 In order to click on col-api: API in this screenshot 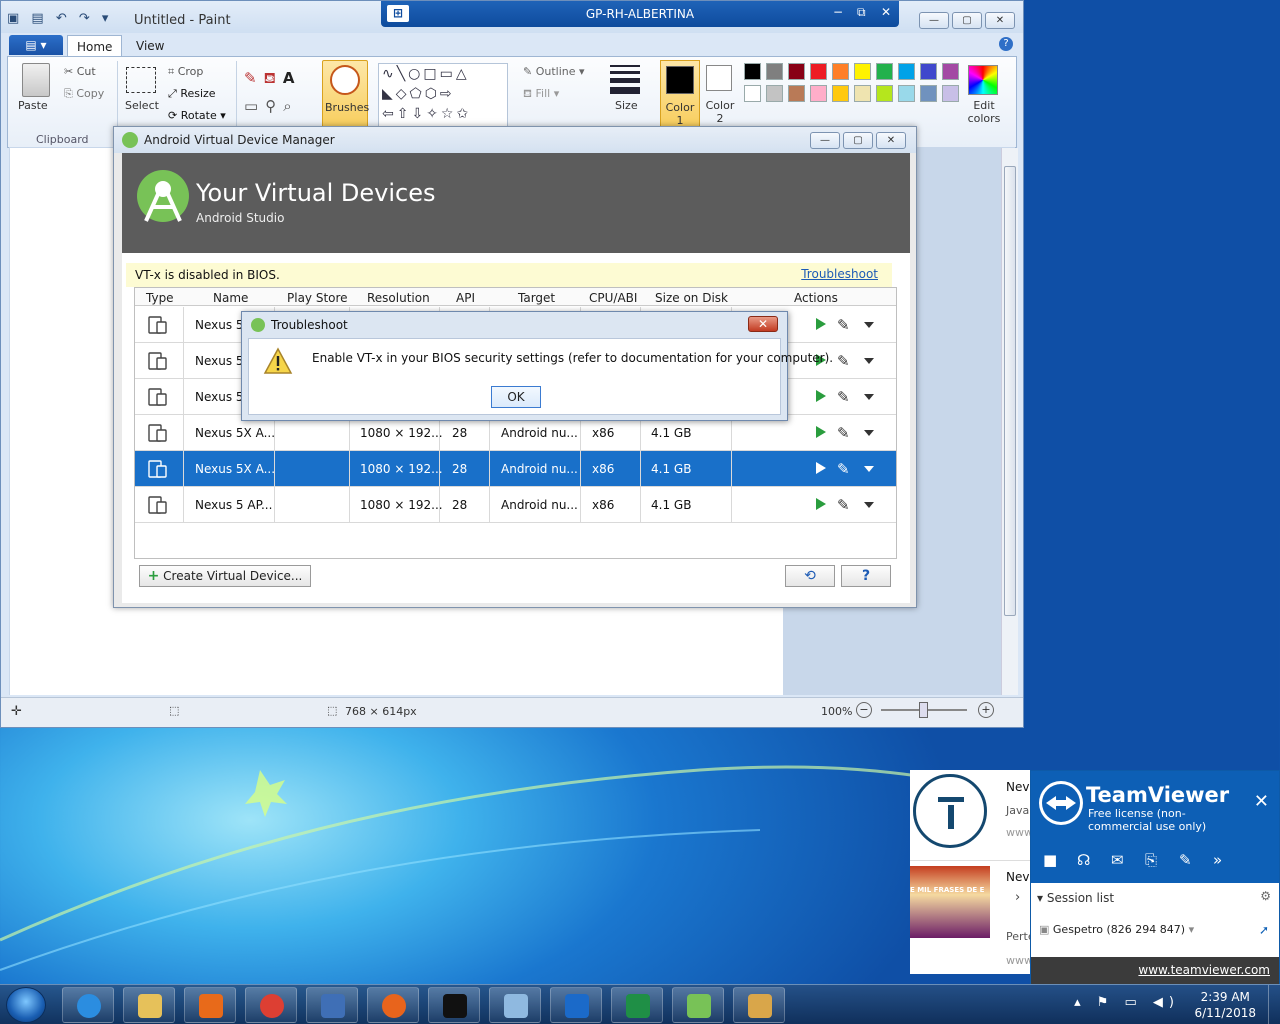, I will do `click(465, 298)`.